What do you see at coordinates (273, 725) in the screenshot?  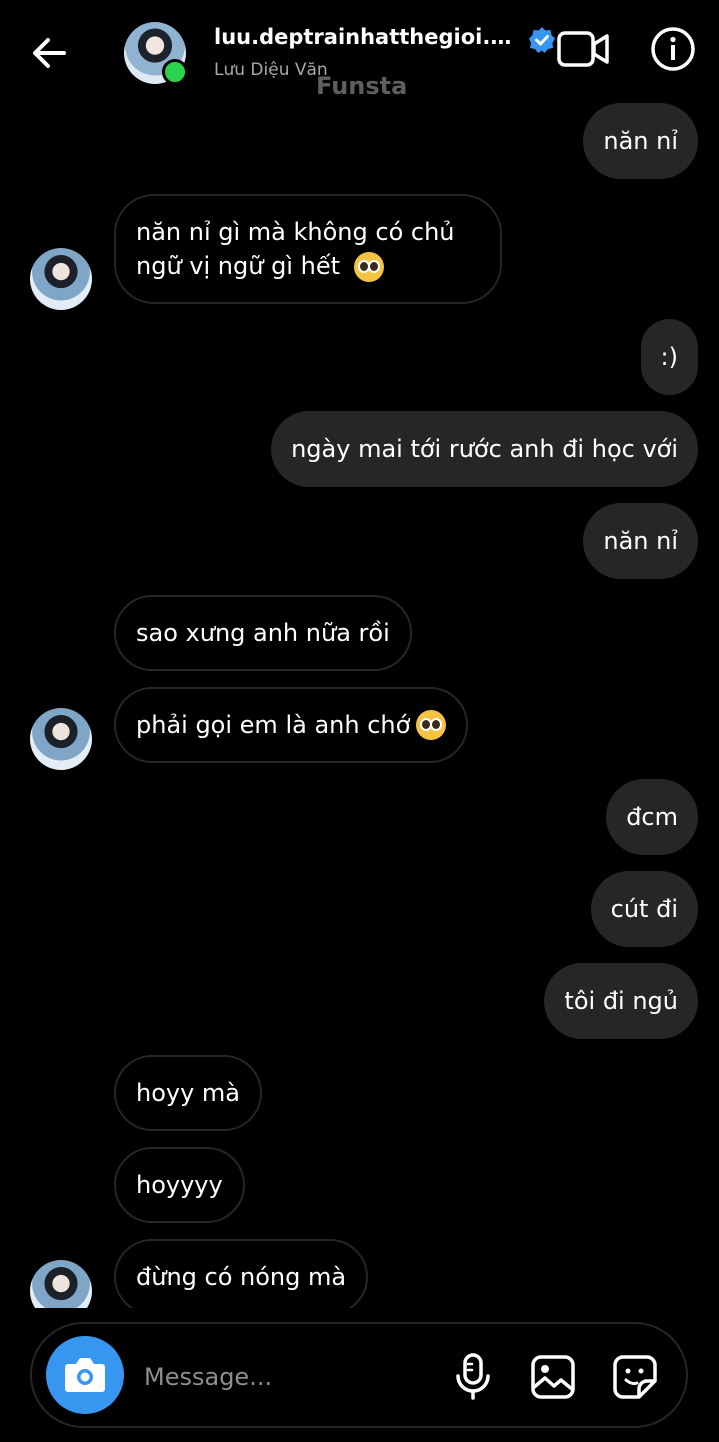 I see `message-text: phải gọi em là anh chớ` at bounding box center [273, 725].